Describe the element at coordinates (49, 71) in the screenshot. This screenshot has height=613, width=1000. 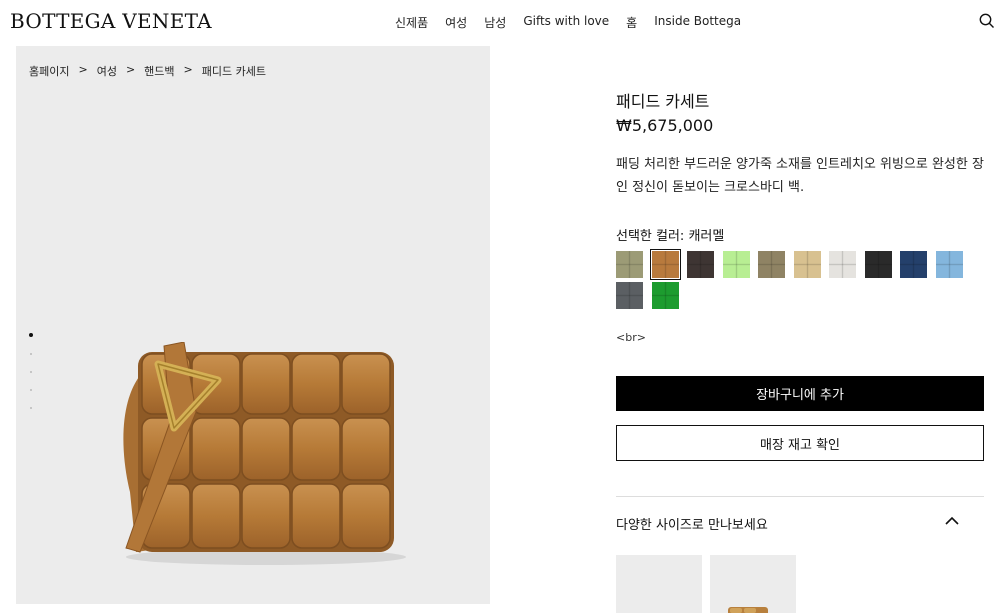
I see `breadcrumb-home: 홈페이지` at that location.